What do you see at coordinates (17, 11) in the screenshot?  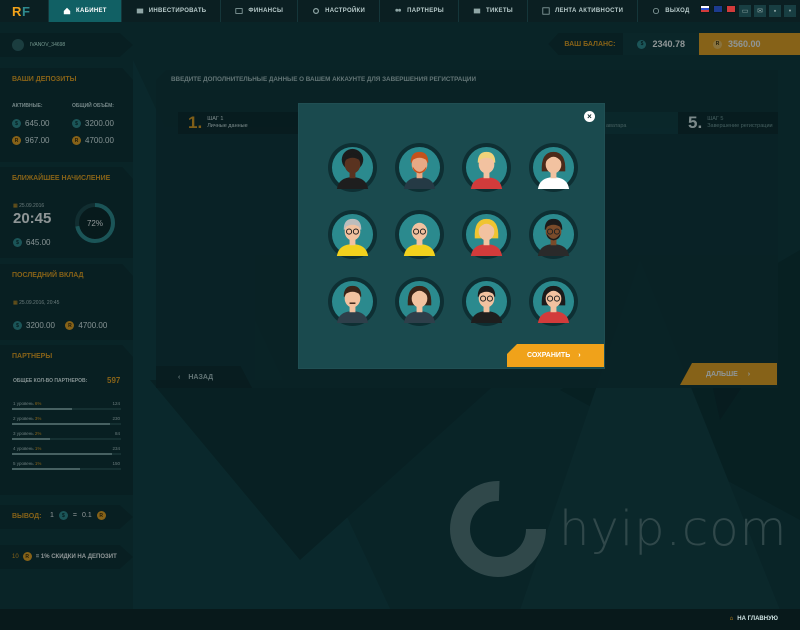 I see `svg-text: R` at bounding box center [17, 11].